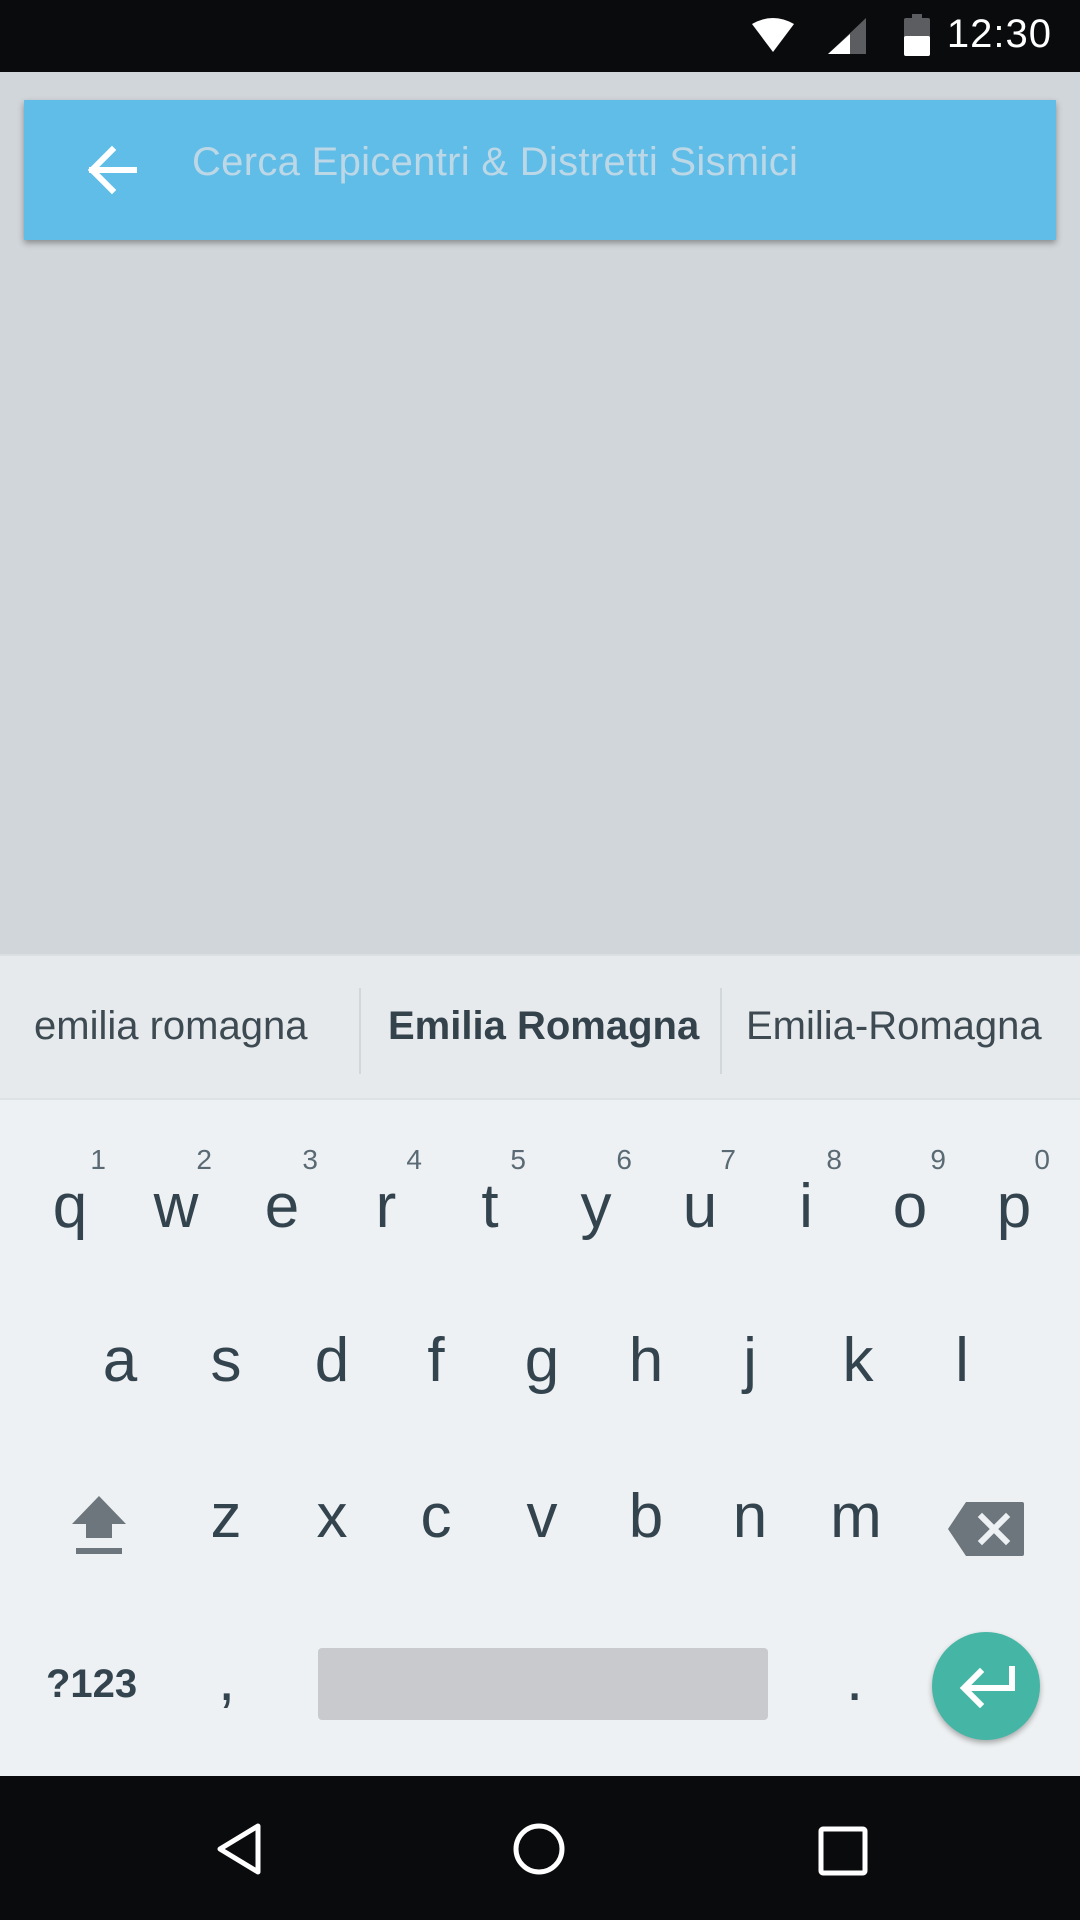  Describe the element at coordinates (490, 1206) in the screenshot. I see `key-label: t` at that location.